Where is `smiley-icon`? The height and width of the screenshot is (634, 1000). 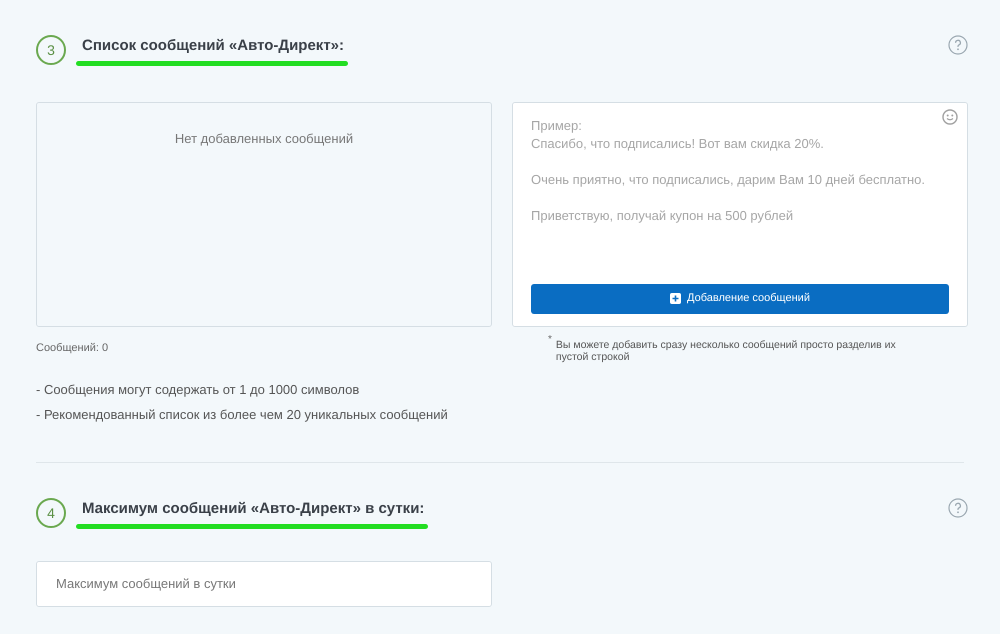
smiley-icon is located at coordinates (950, 116).